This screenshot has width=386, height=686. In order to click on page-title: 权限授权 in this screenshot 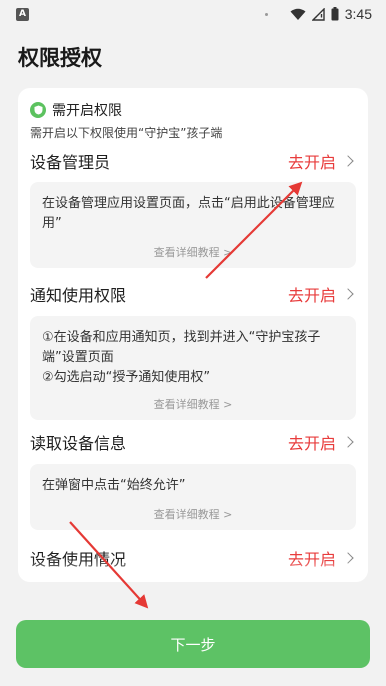, I will do `click(60, 58)`.